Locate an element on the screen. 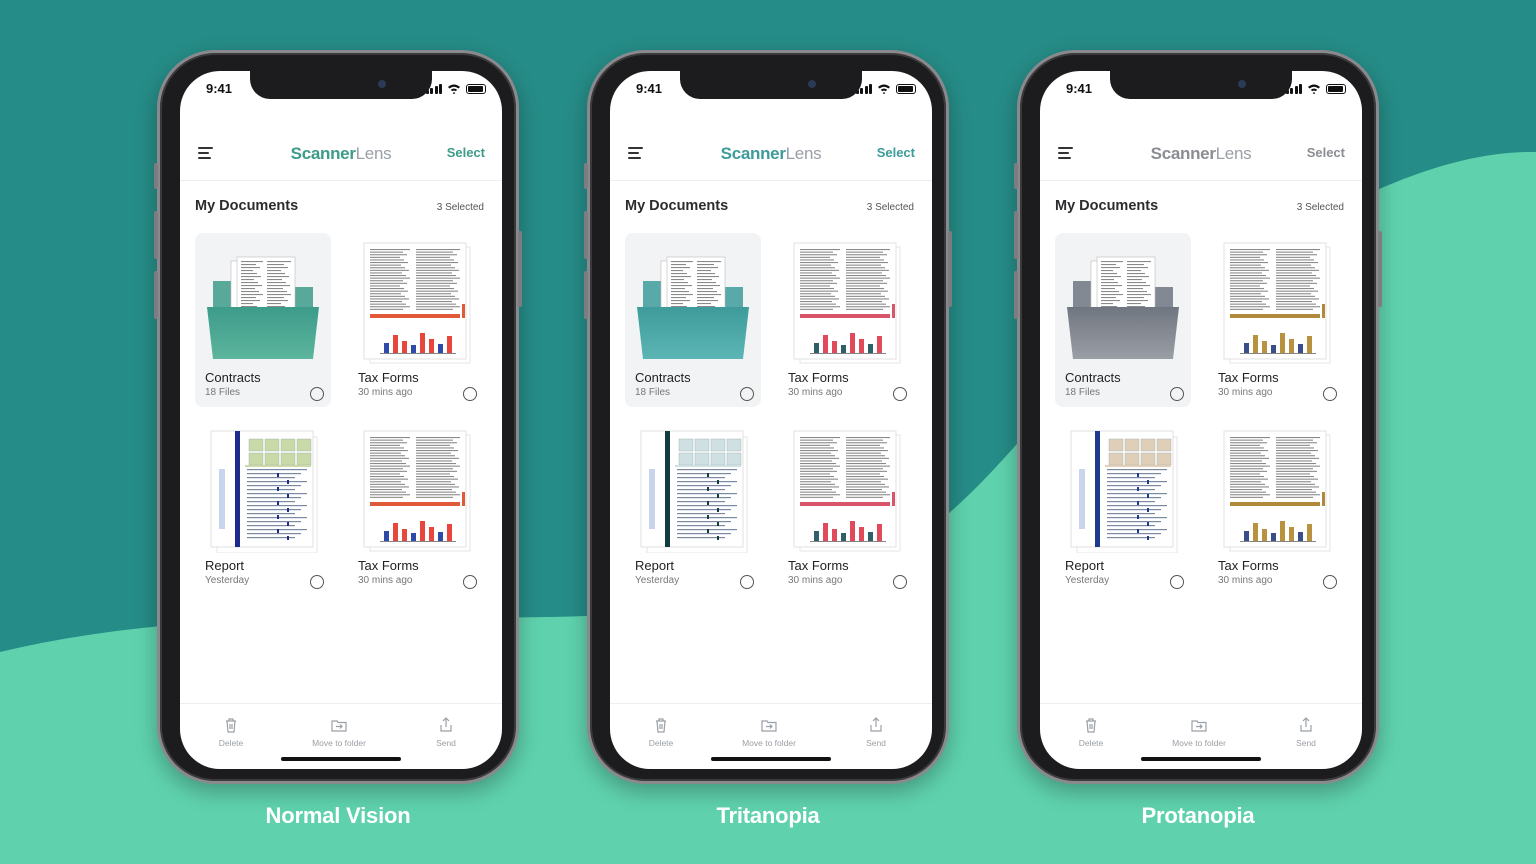 This screenshot has height=864, width=1536. battery-icon is located at coordinates (476, 89).